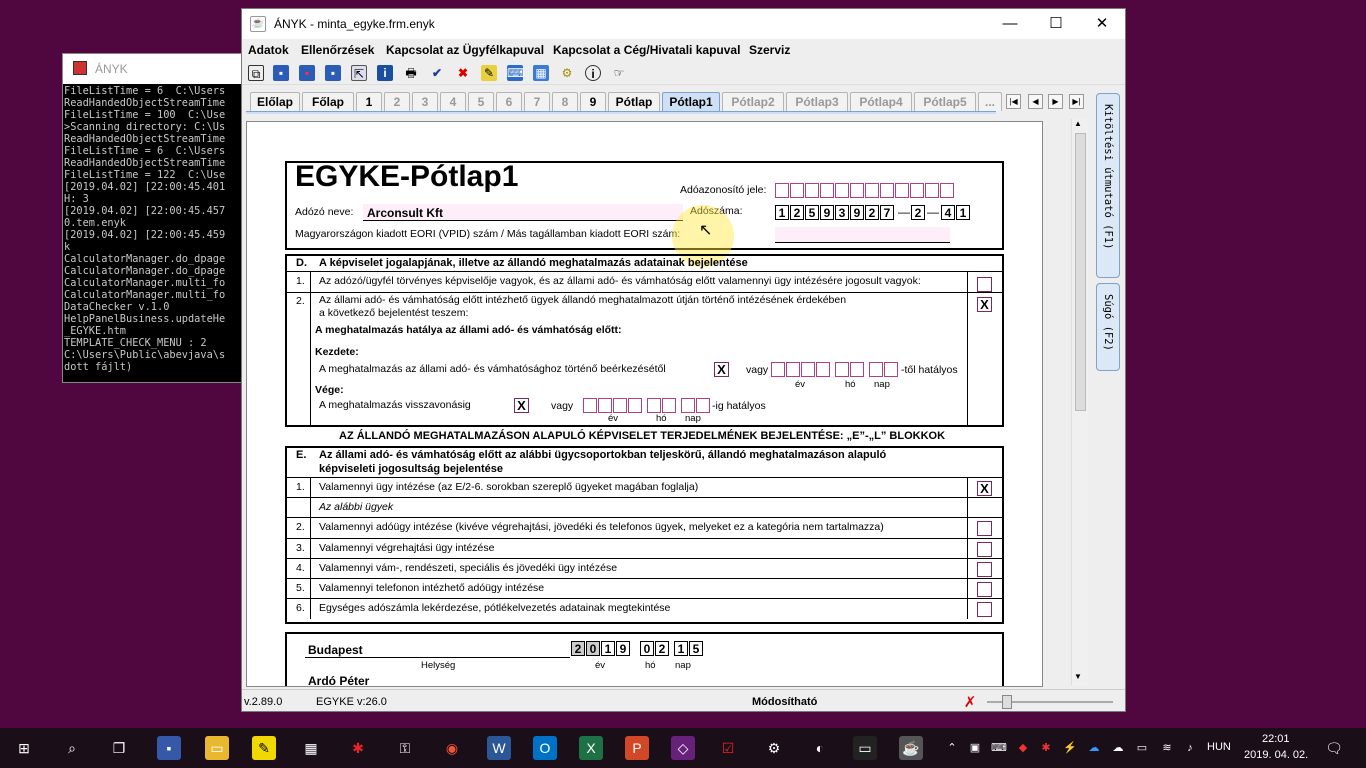 The image size is (1366, 768). I want to click on delete-icon: ✖, so click(463, 73).